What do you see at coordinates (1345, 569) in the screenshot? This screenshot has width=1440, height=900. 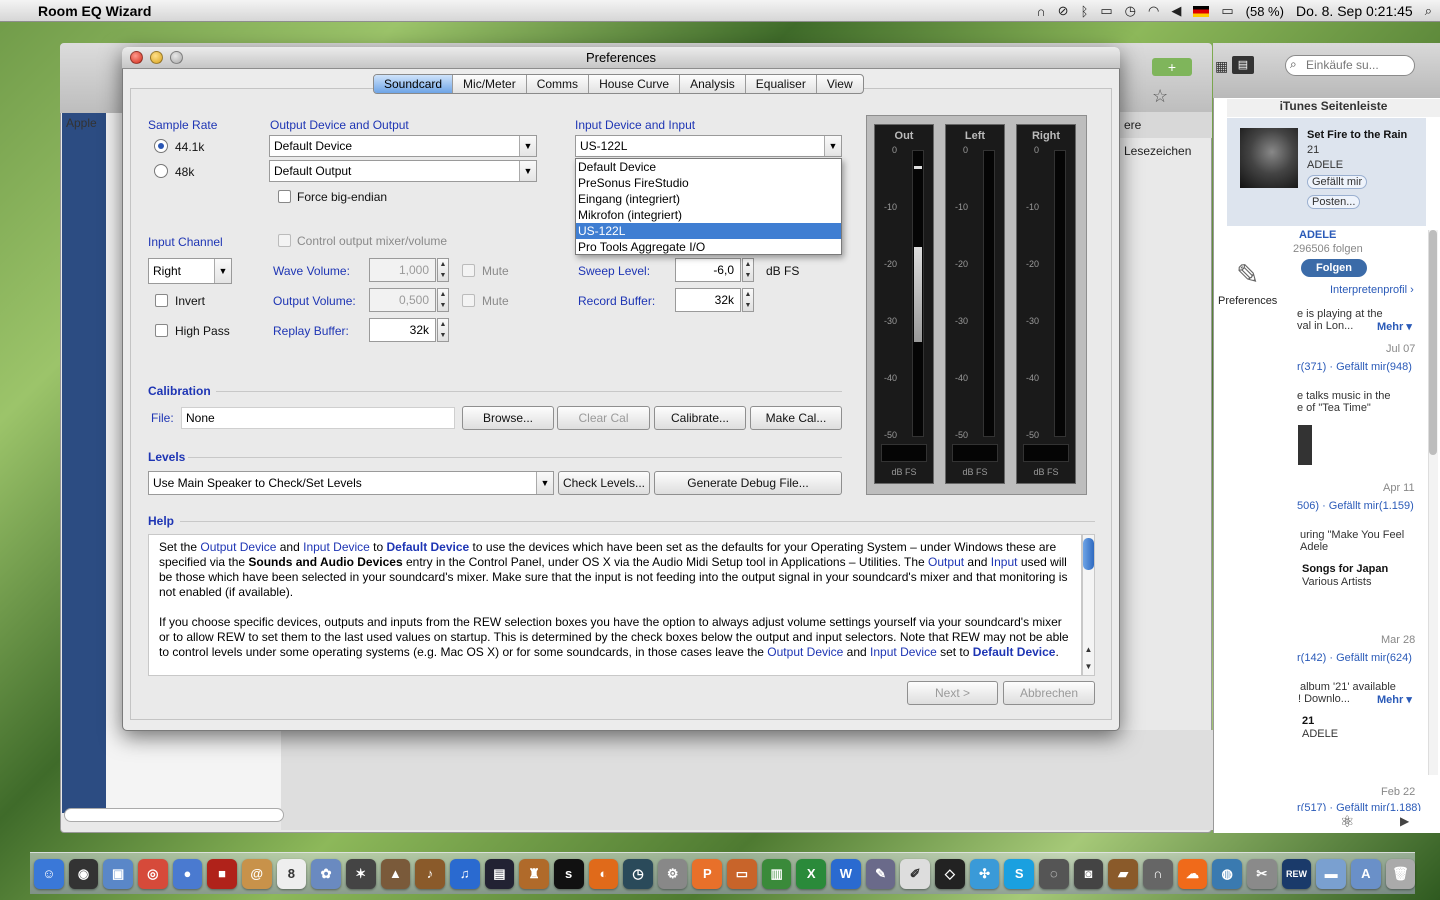 I see `feed-album-title: Songs for Japan` at bounding box center [1345, 569].